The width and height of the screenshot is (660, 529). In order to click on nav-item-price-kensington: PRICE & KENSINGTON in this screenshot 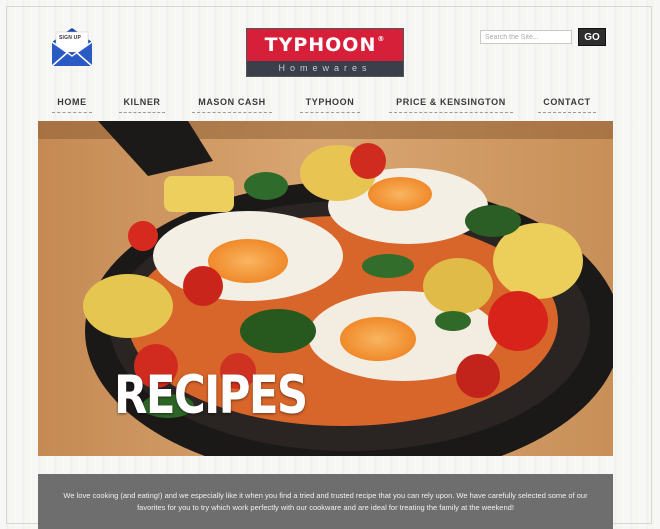, I will do `click(451, 104)`.